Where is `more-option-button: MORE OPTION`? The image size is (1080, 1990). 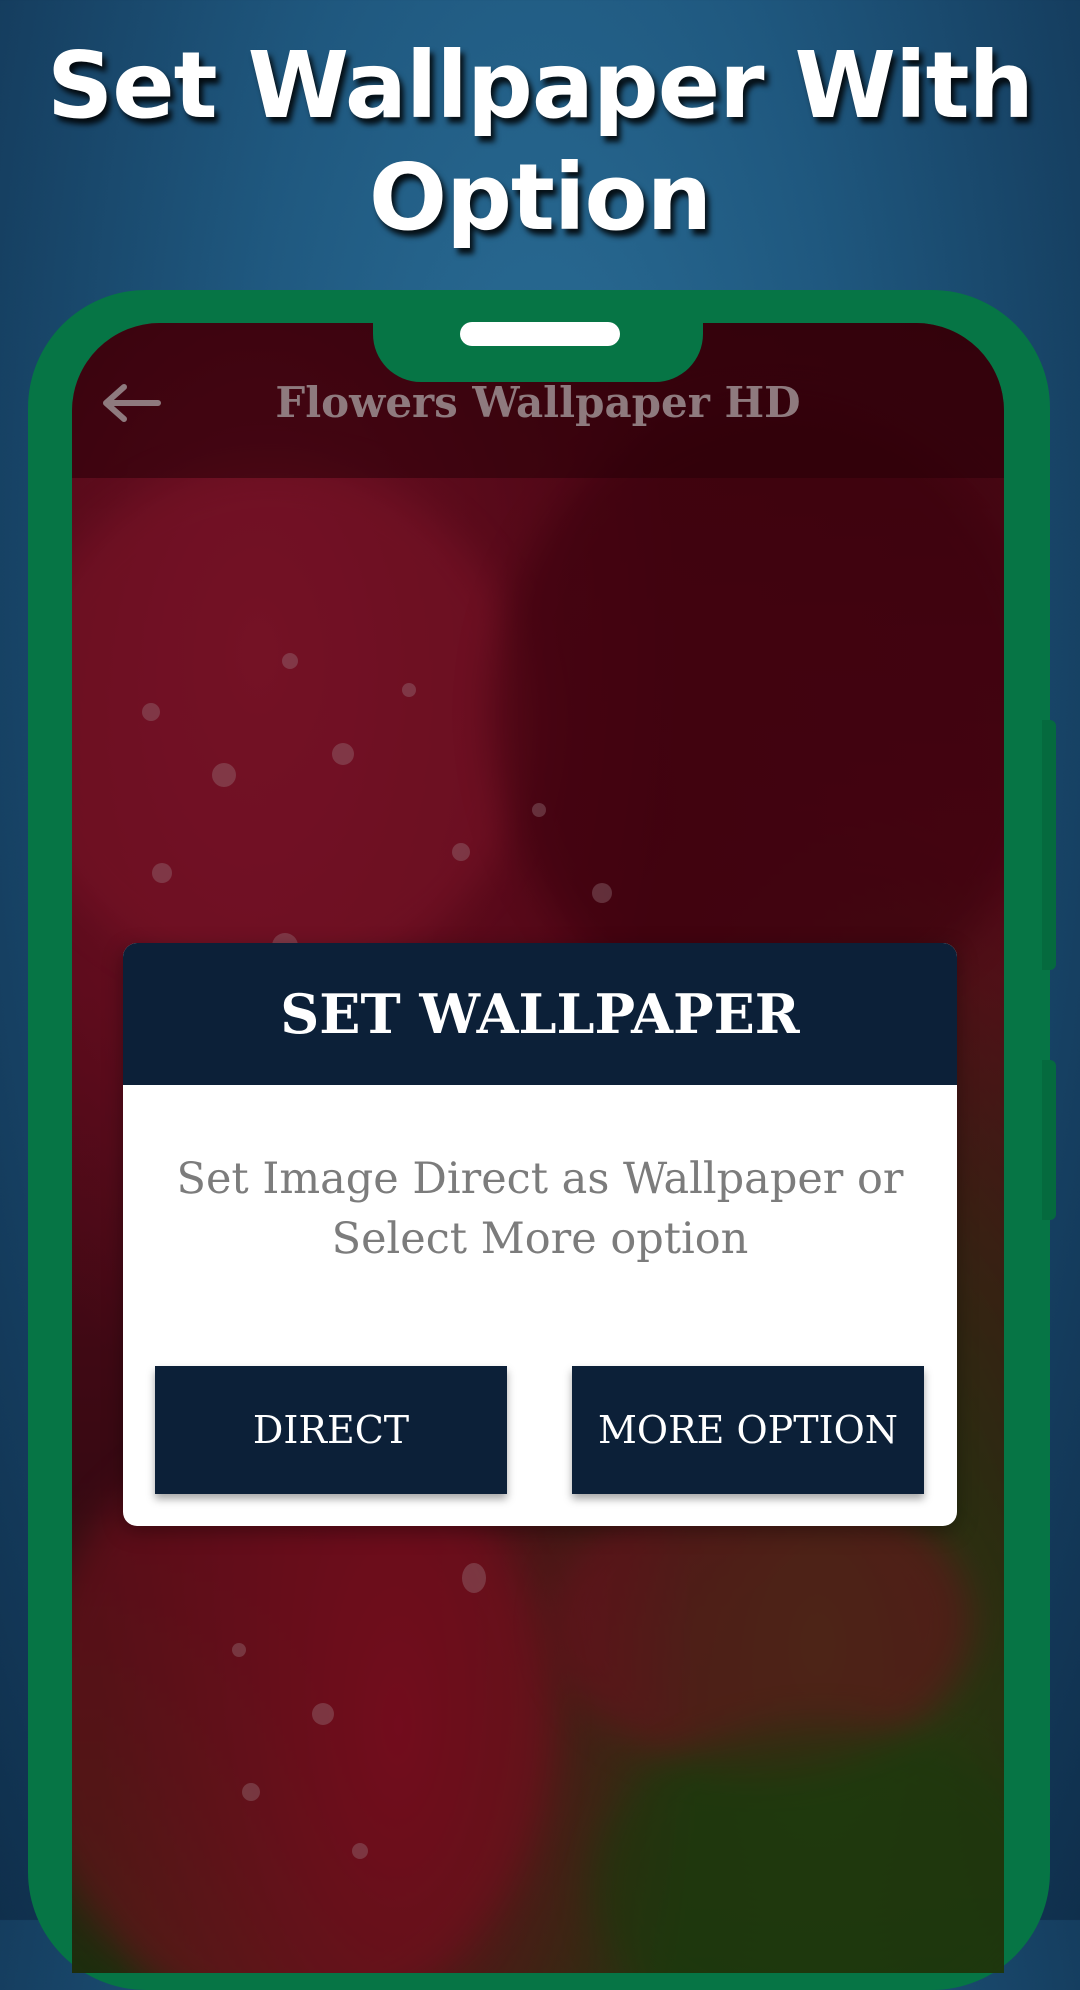
more-option-button: MORE OPTION is located at coordinates (748, 1430).